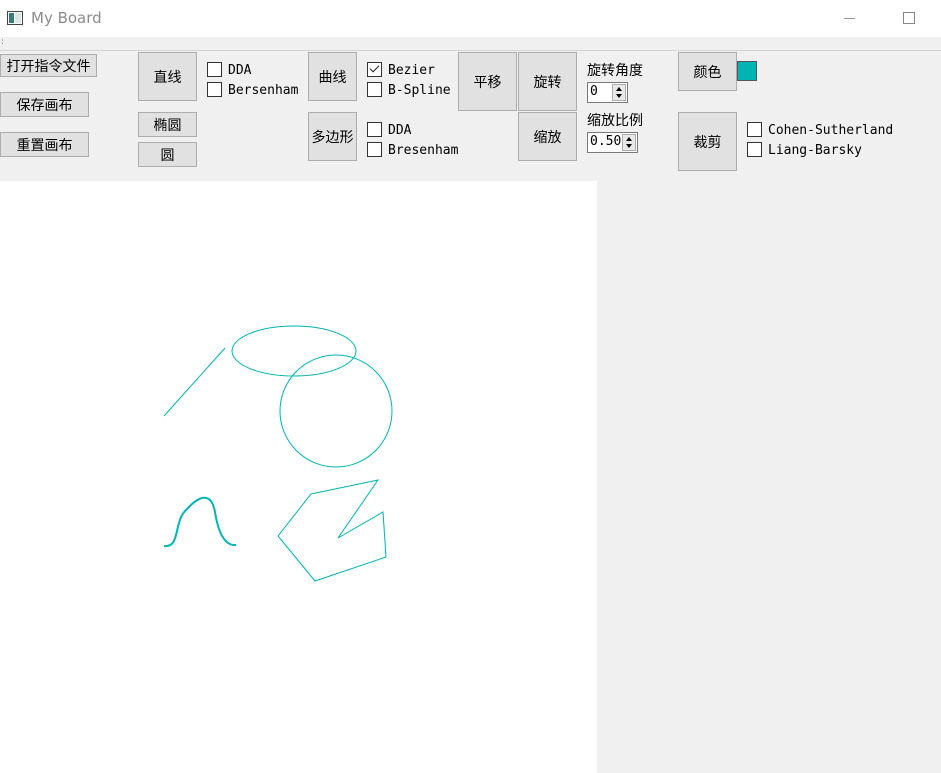  I want to click on line-bresenham-checkbox, so click(214, 89).